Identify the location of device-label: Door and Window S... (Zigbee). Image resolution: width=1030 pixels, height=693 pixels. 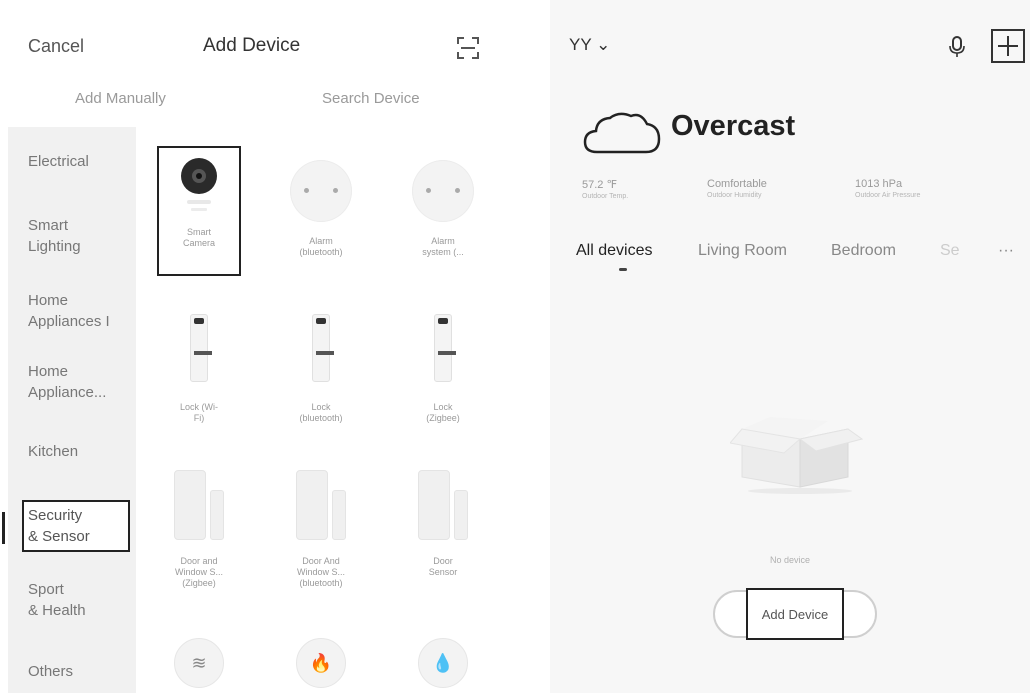
(198, 572).